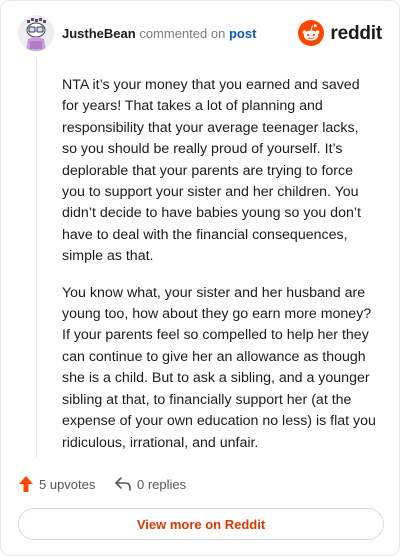  What do you see at coordinates (67, 484) in the screenshot?
I see `upvotes-count: 5 upvotes` at bounding box center [67, 484].